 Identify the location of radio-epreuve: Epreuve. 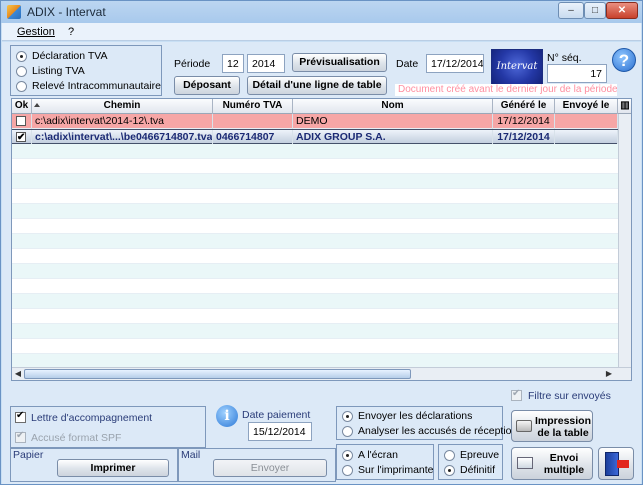
(471, 455).